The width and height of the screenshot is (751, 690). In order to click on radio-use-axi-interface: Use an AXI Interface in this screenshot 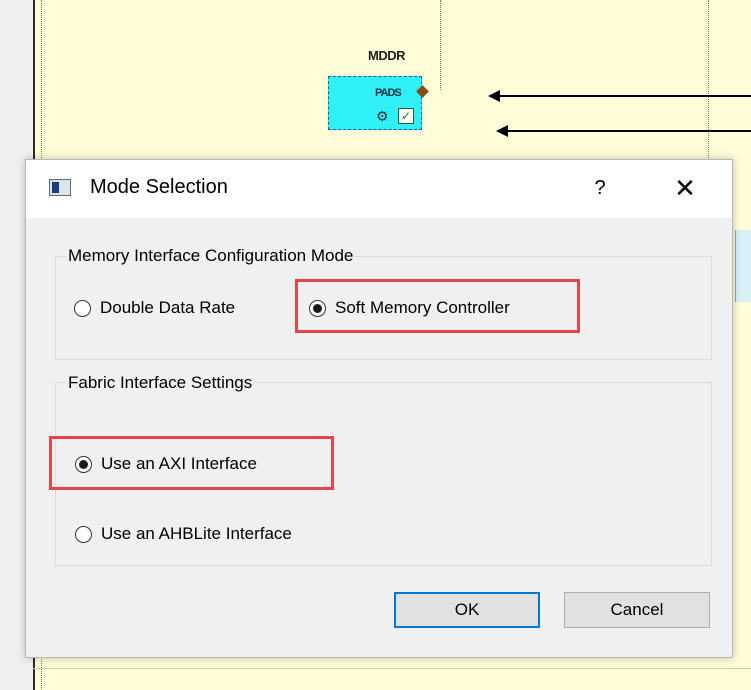, I will do `click(166, 464)`.